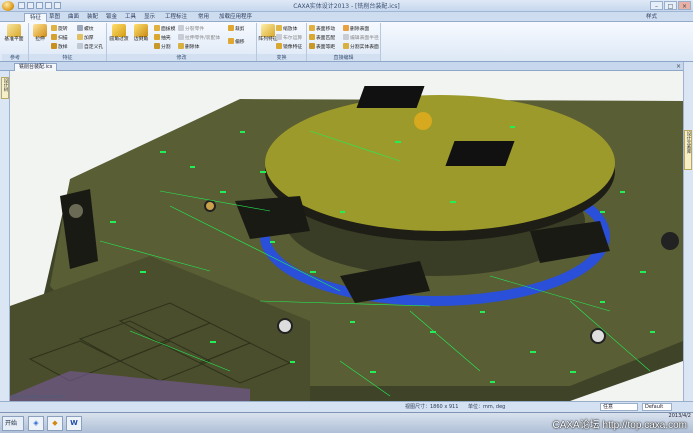 The height and width of the screenshot is (433, 693). I want to click on tab-tools: 工具, so click(130, 17).